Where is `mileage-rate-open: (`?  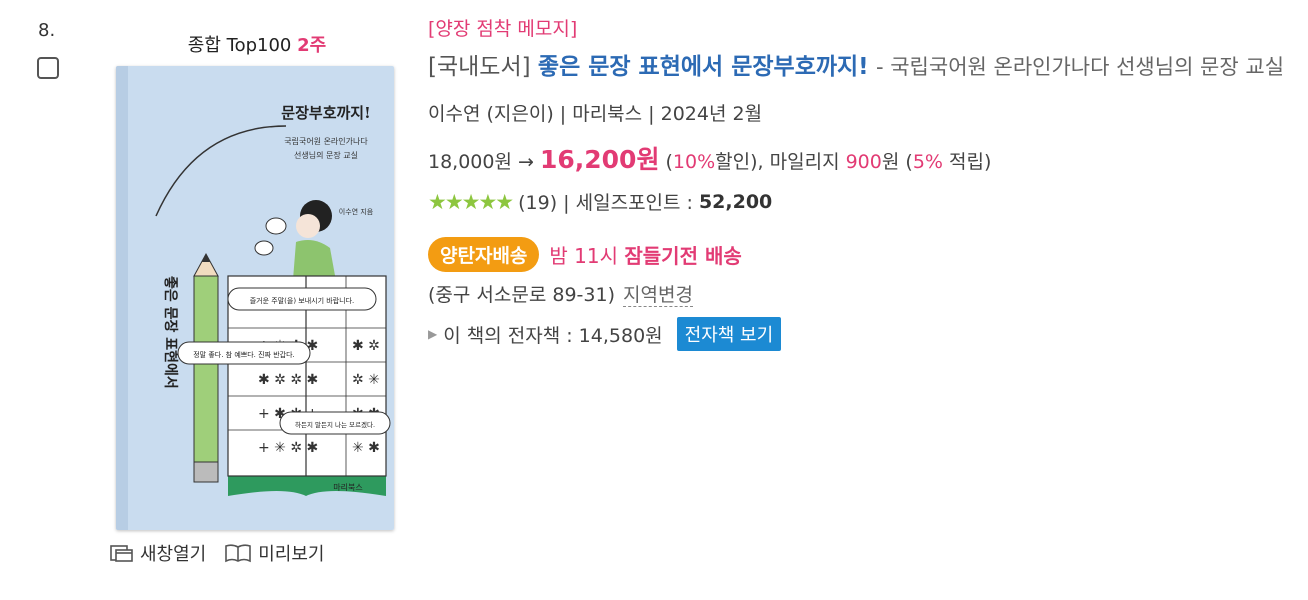 mileage-rate-open: ( is located at coordinates (909, 162).